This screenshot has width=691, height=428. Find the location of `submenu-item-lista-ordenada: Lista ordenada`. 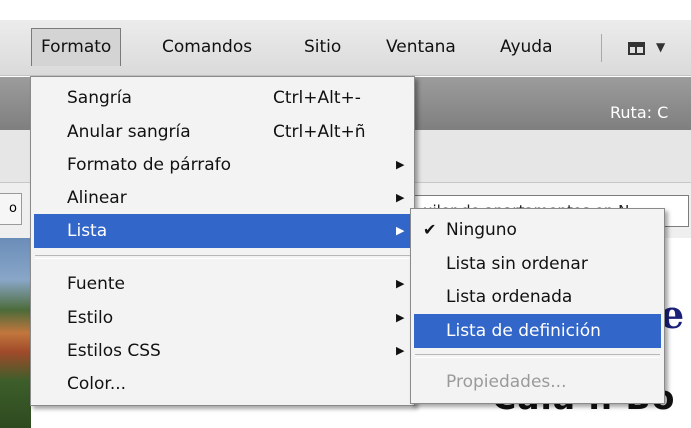

submenu-item-lista-ordenada: Lista ordenada is located at coordinates (537, 297).